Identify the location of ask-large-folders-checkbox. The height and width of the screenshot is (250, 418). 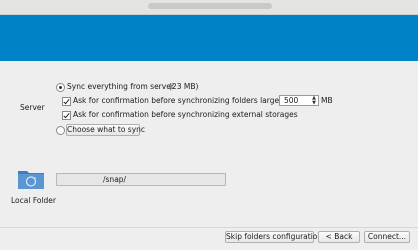
(66, 101).